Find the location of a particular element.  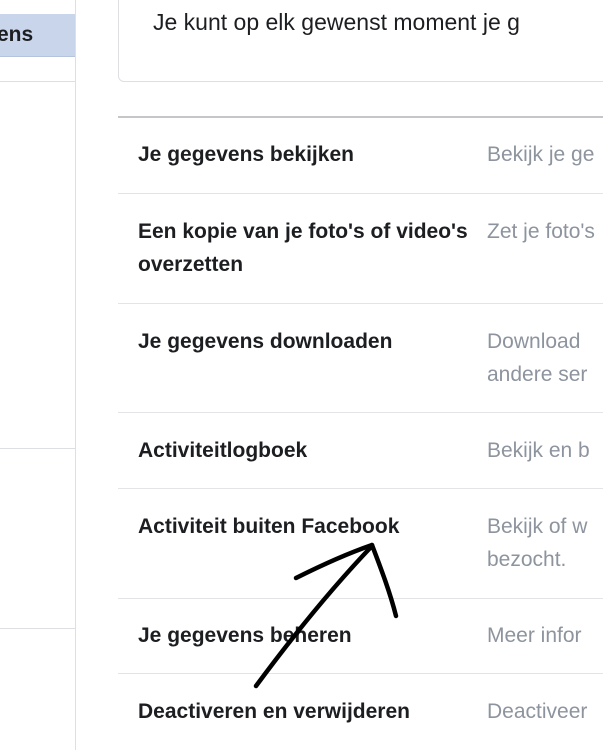

row-description: Deactiveer is located at coordinates (537, 711).